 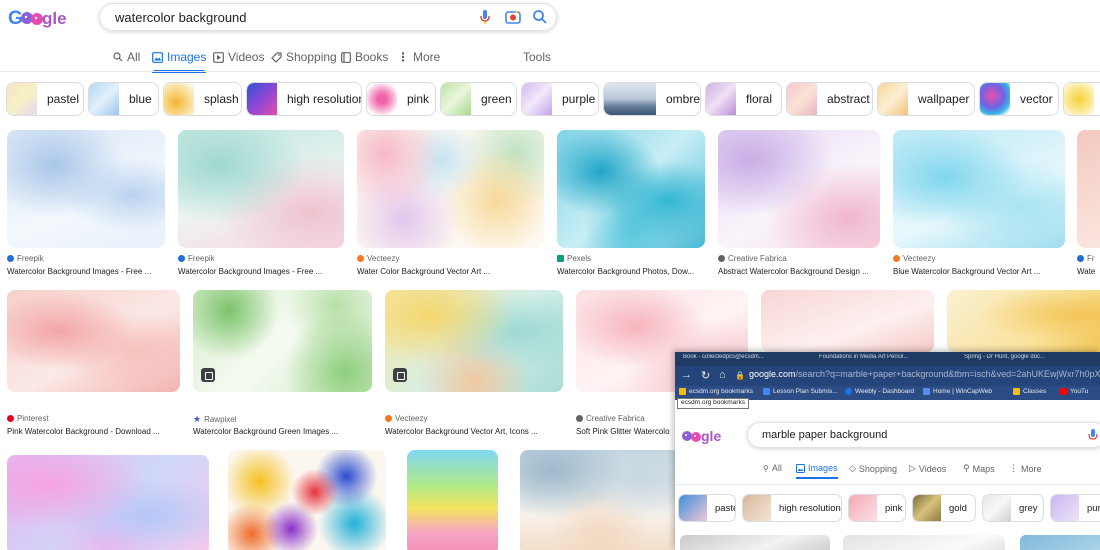 I want to click on google-doodle-logo: G gle, so click(x=40, y=18).